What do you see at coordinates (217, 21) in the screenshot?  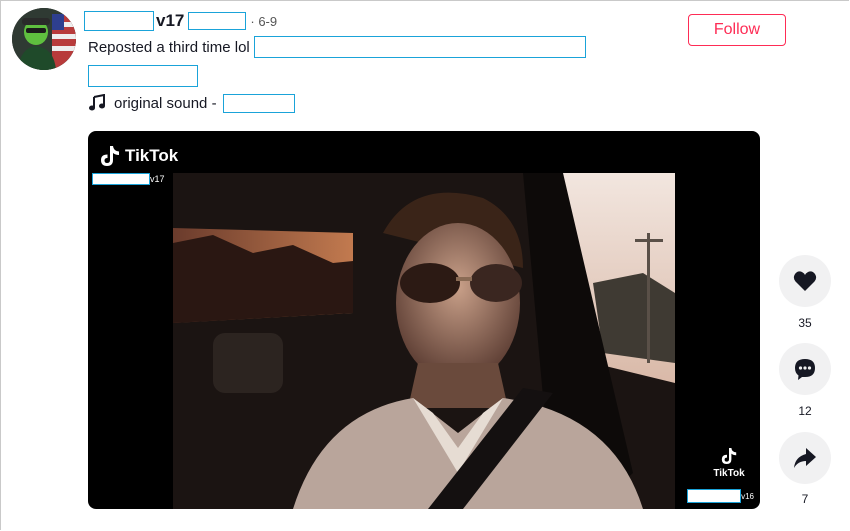 I see `redacted-nickname` at bounding box center [217, 21].